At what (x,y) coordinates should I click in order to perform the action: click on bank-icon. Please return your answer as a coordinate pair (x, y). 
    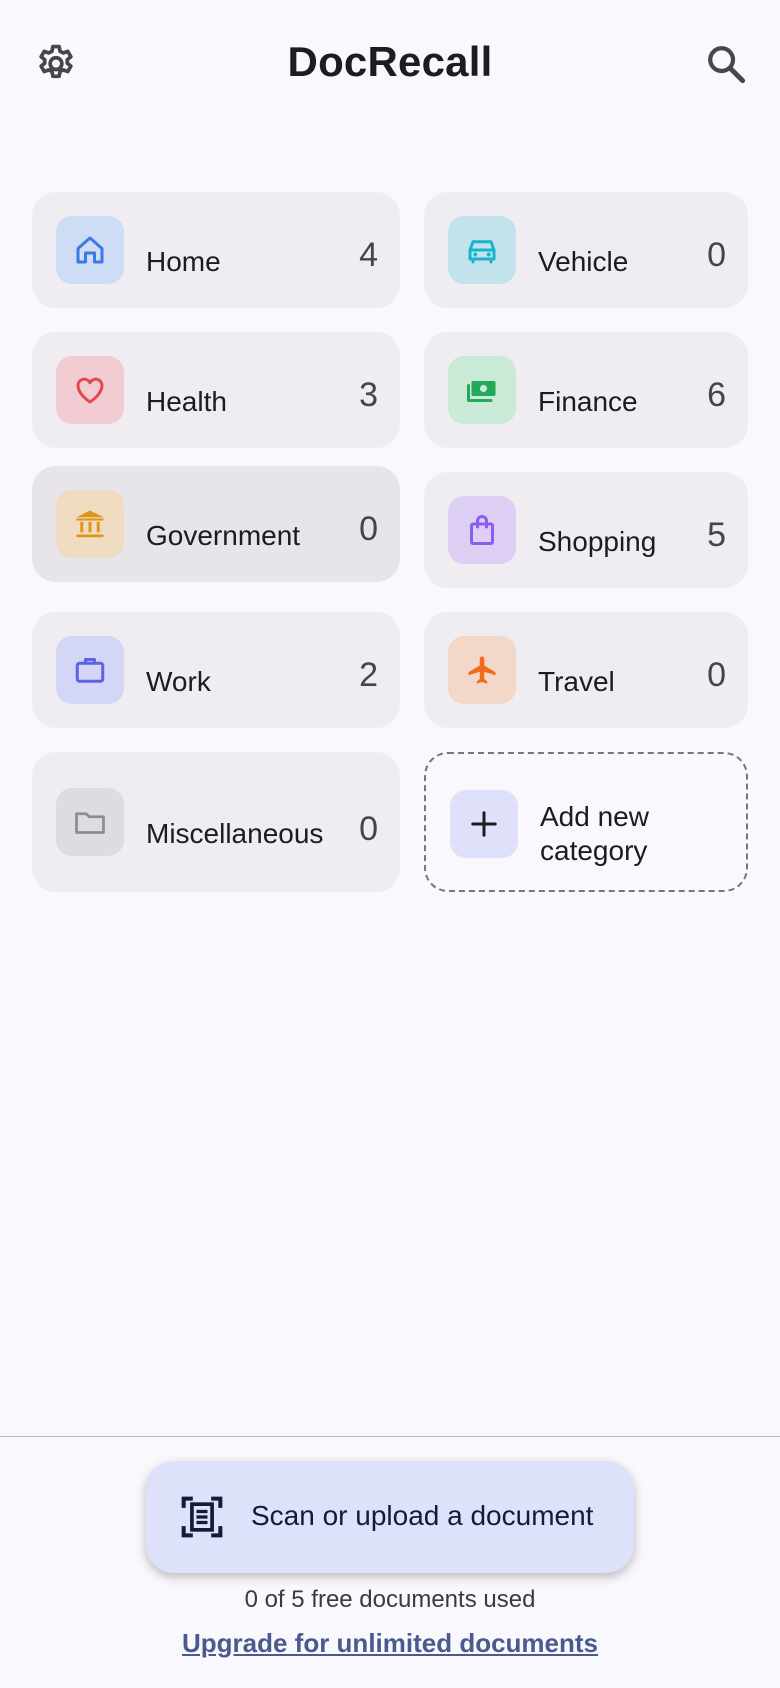
    Looking at the image, I should click on (90, 524).